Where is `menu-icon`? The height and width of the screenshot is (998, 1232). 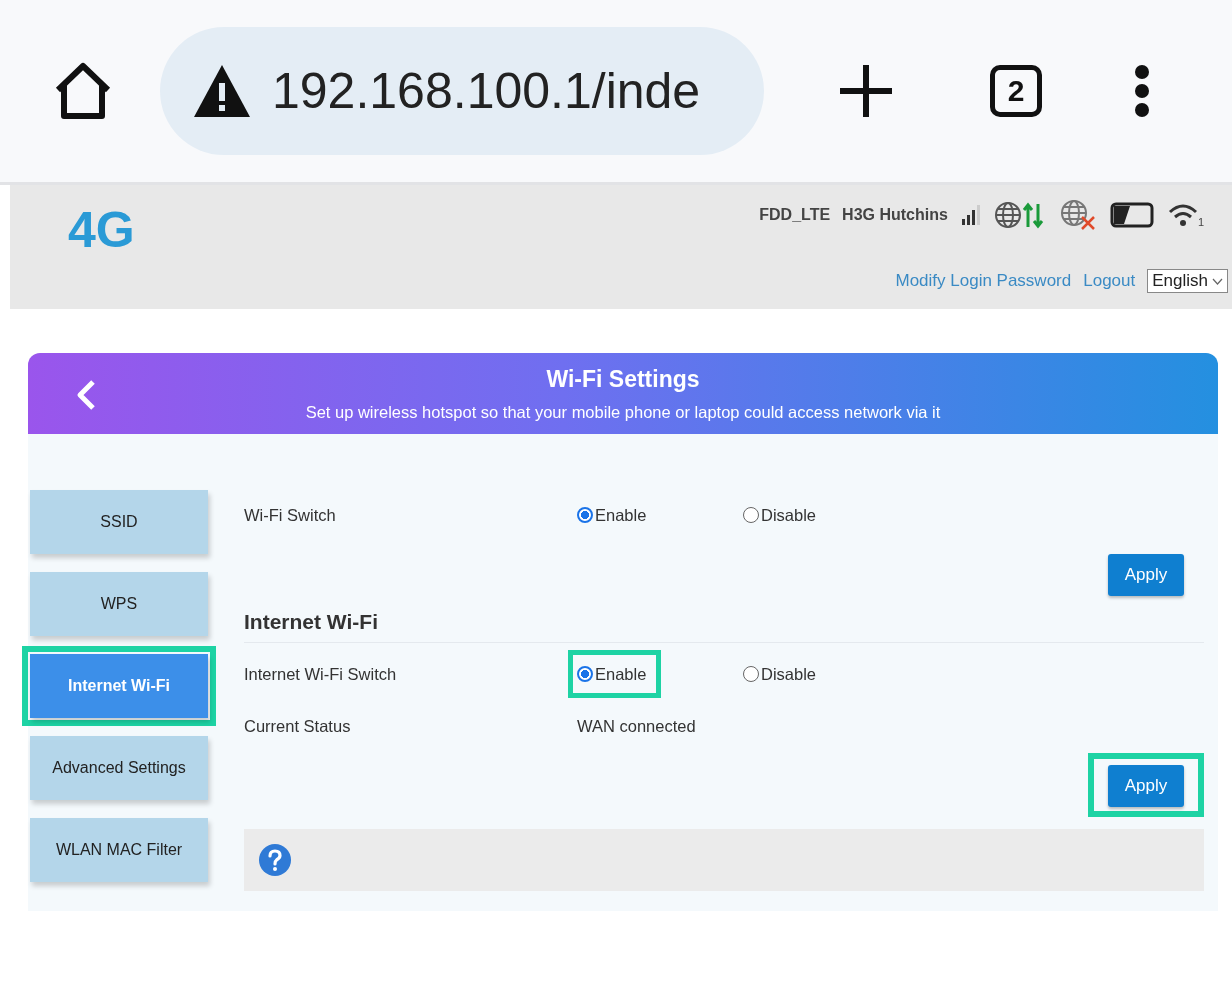 menu-icon is located at coordinates (1142, 91).